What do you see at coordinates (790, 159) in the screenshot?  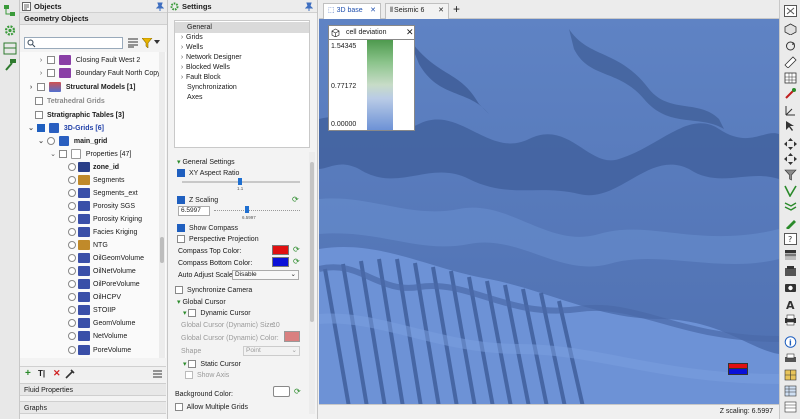 I see `move-all-icon` at bounding box center [790, 159].